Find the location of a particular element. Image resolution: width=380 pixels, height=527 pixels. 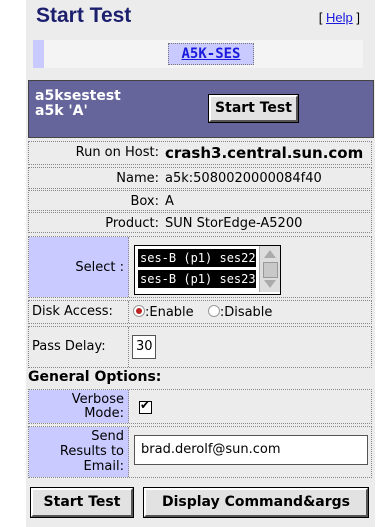

scroll-up-arrow-icon is located at coordinates (270, 254).